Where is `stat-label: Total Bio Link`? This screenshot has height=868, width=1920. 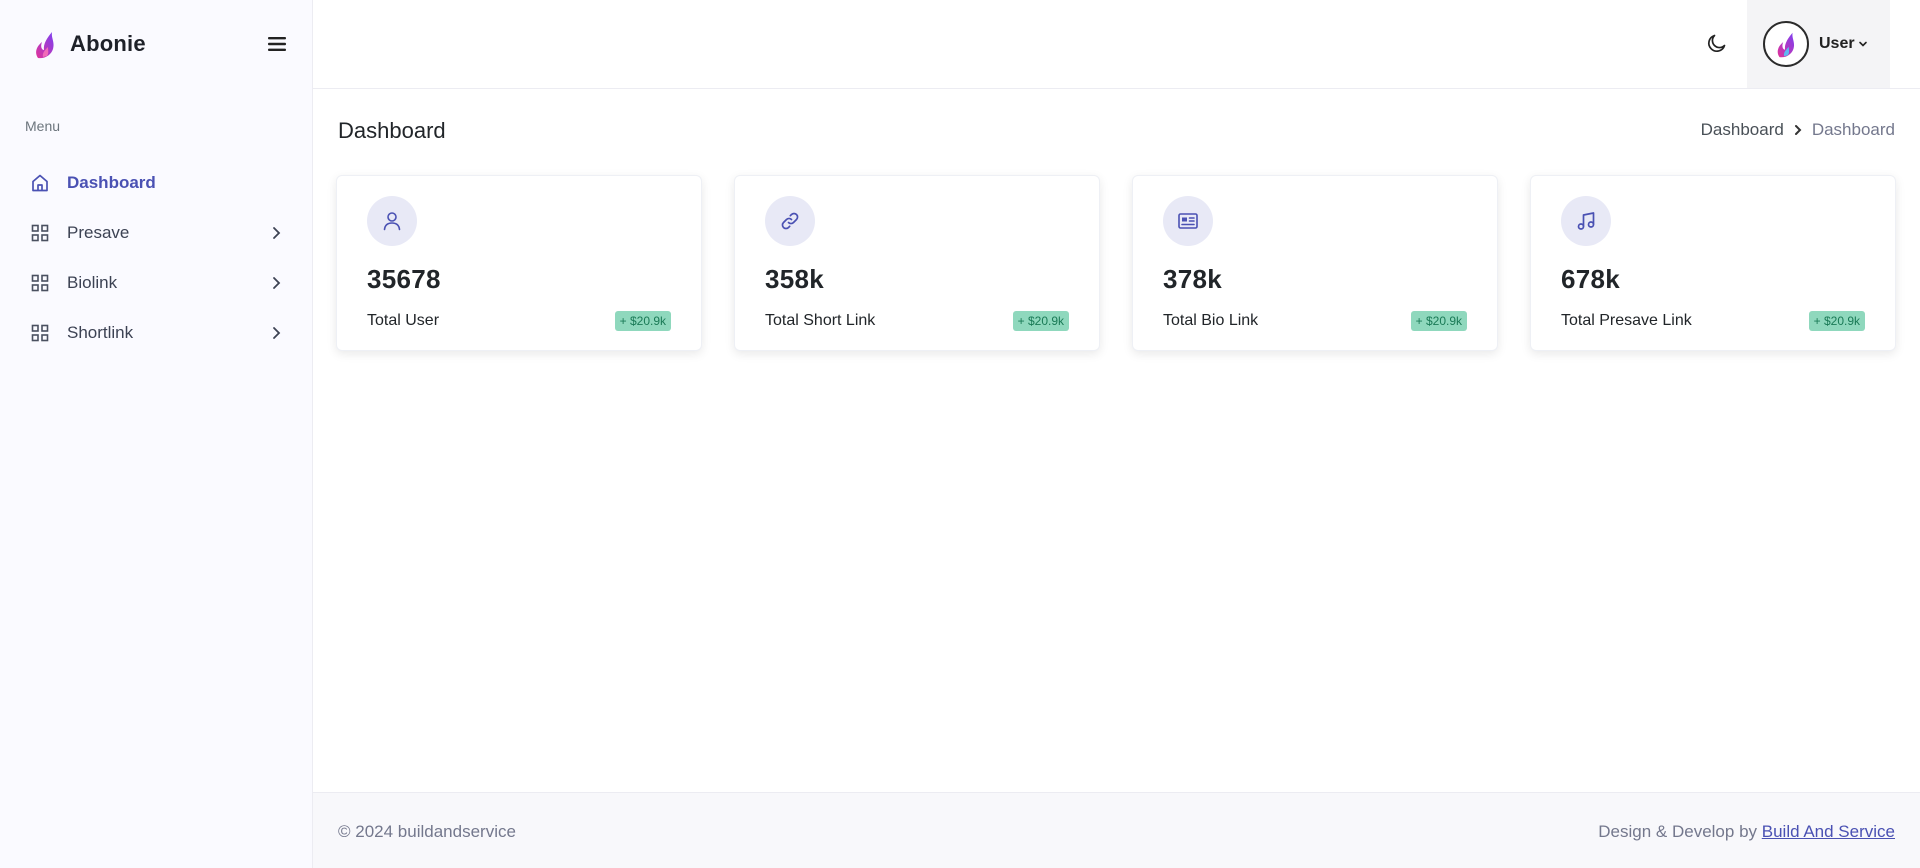
stat-label: Total Bio Link is located at coordinates (1211, 320).